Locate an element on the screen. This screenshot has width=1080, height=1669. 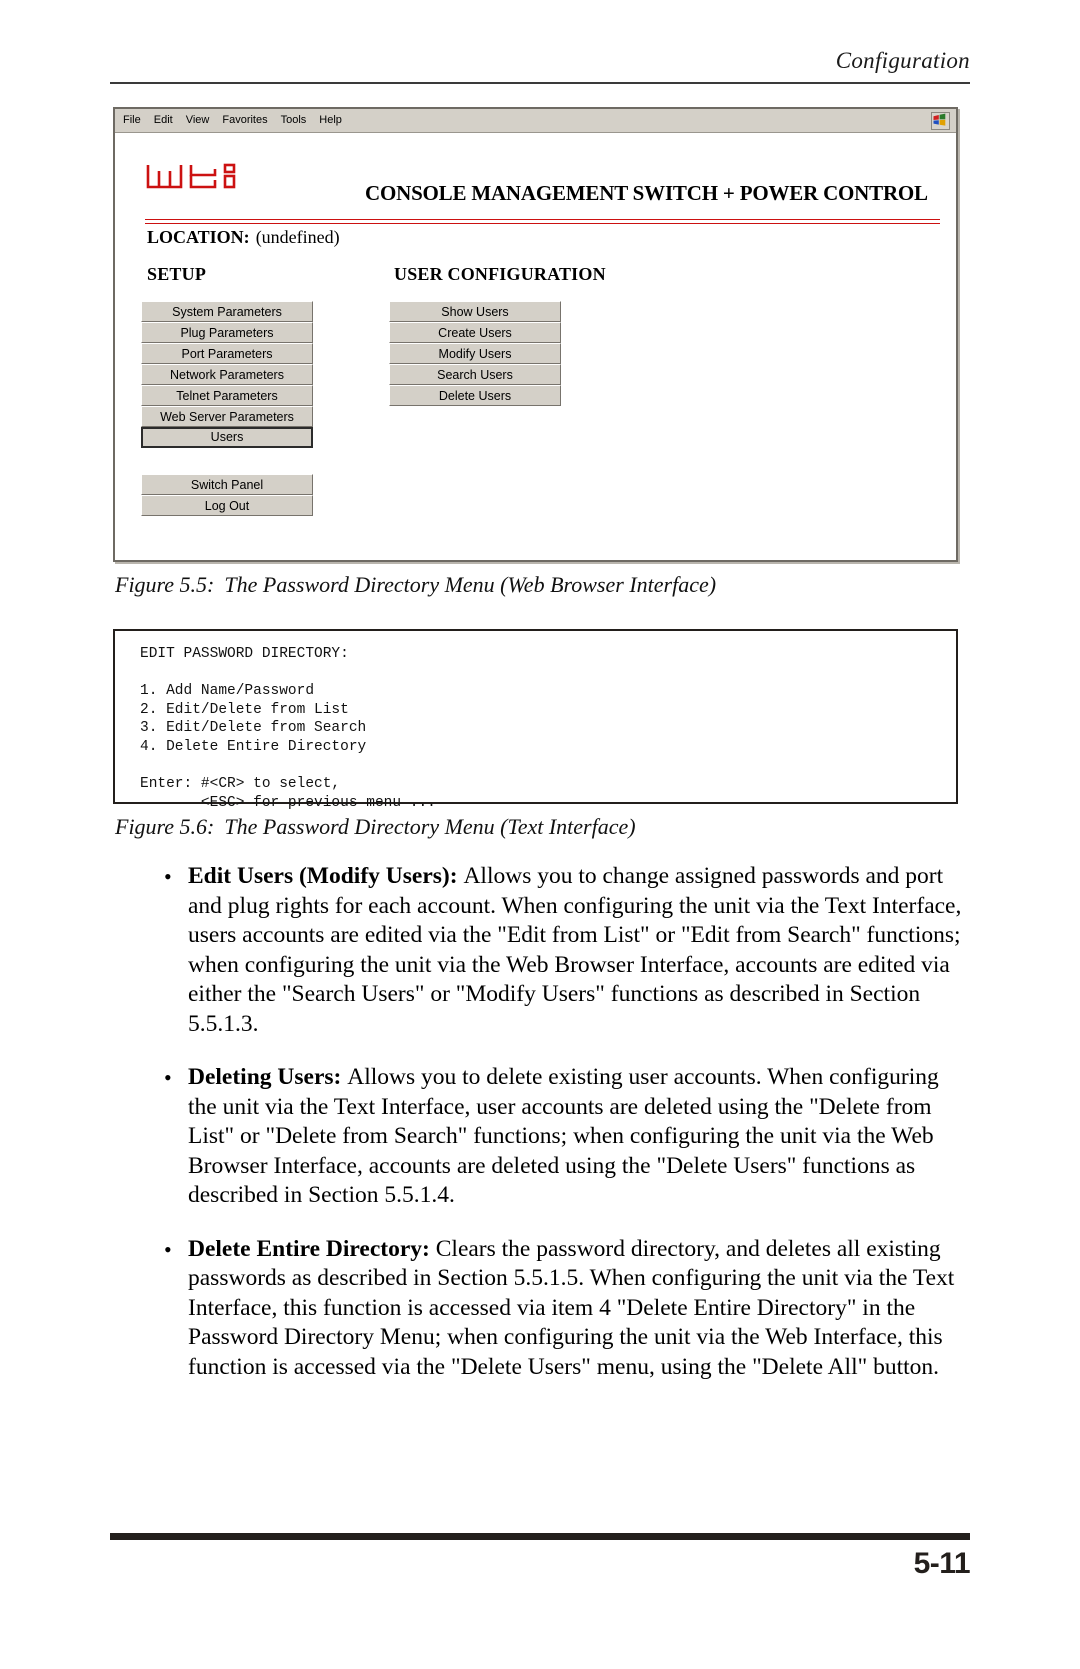
menu-help: Help is located at coordinates (330, 120).